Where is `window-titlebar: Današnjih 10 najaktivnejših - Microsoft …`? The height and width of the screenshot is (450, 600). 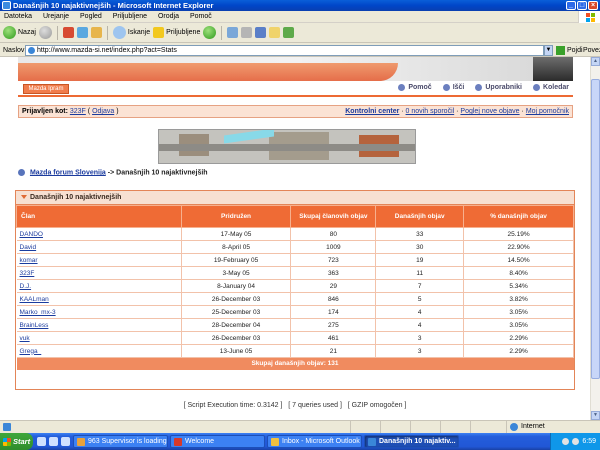
window-titlebar: Današnjih 10 najaktivnejših - Microsoft … is located at coordinates (300, 5).